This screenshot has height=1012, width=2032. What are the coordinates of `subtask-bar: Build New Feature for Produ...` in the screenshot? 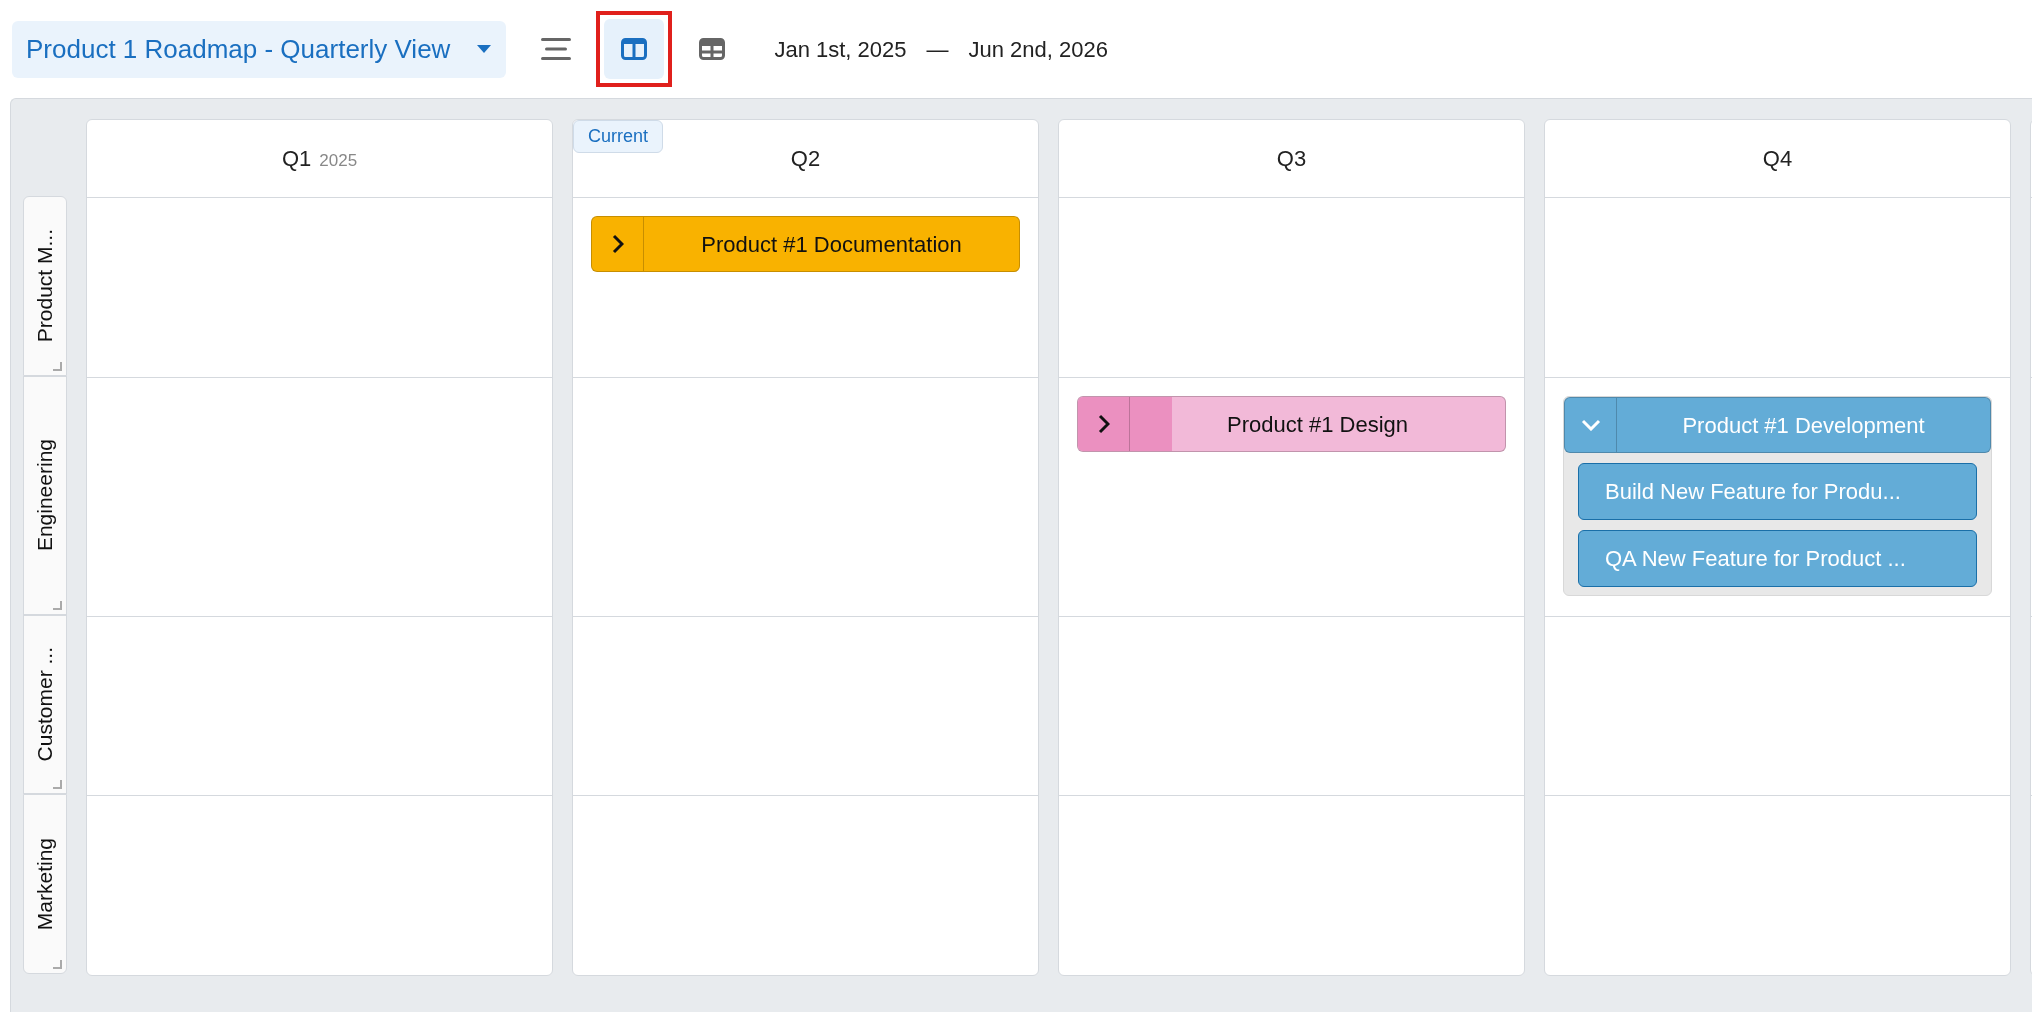 It's located at (1777, 491).